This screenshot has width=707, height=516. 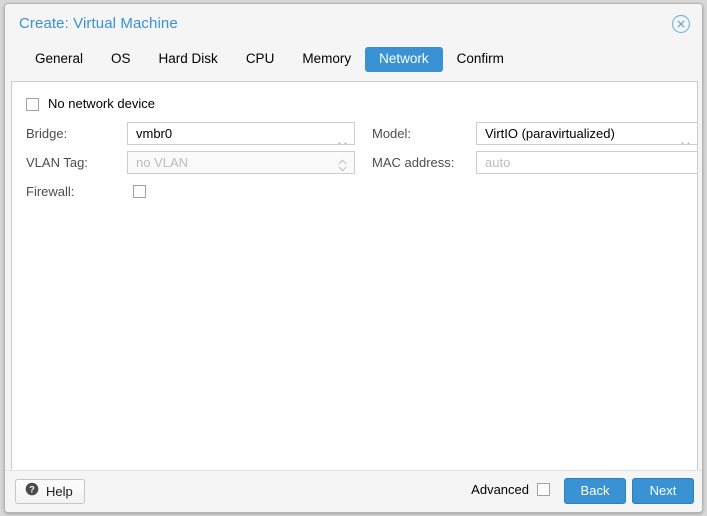 What do you see at coordinates (260, 59) in the screenshot?
I see `tab-cpu: CPU` at bounding box center [260, 59].